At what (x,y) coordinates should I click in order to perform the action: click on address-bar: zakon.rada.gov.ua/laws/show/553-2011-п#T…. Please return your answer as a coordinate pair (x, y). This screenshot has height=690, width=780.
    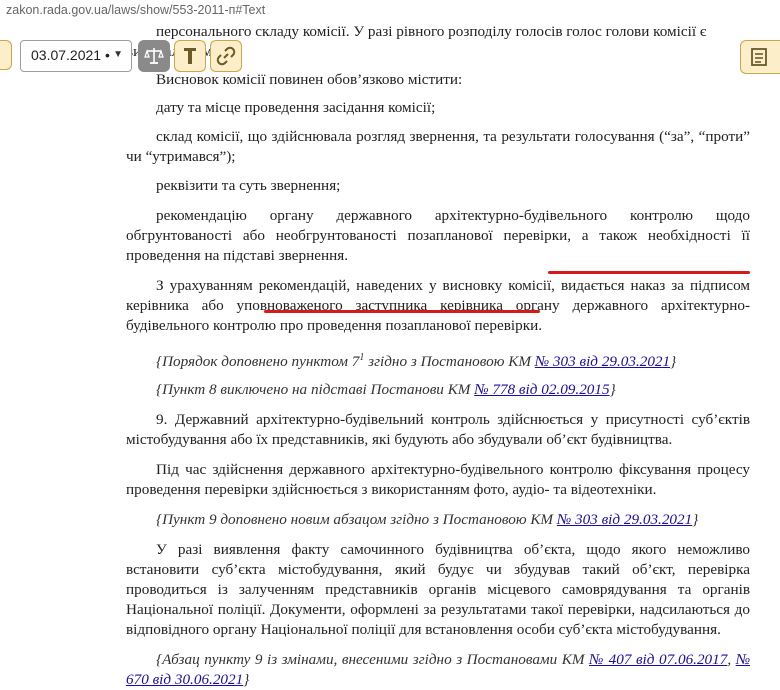
    Looking at the image, I should click on (390, 11).